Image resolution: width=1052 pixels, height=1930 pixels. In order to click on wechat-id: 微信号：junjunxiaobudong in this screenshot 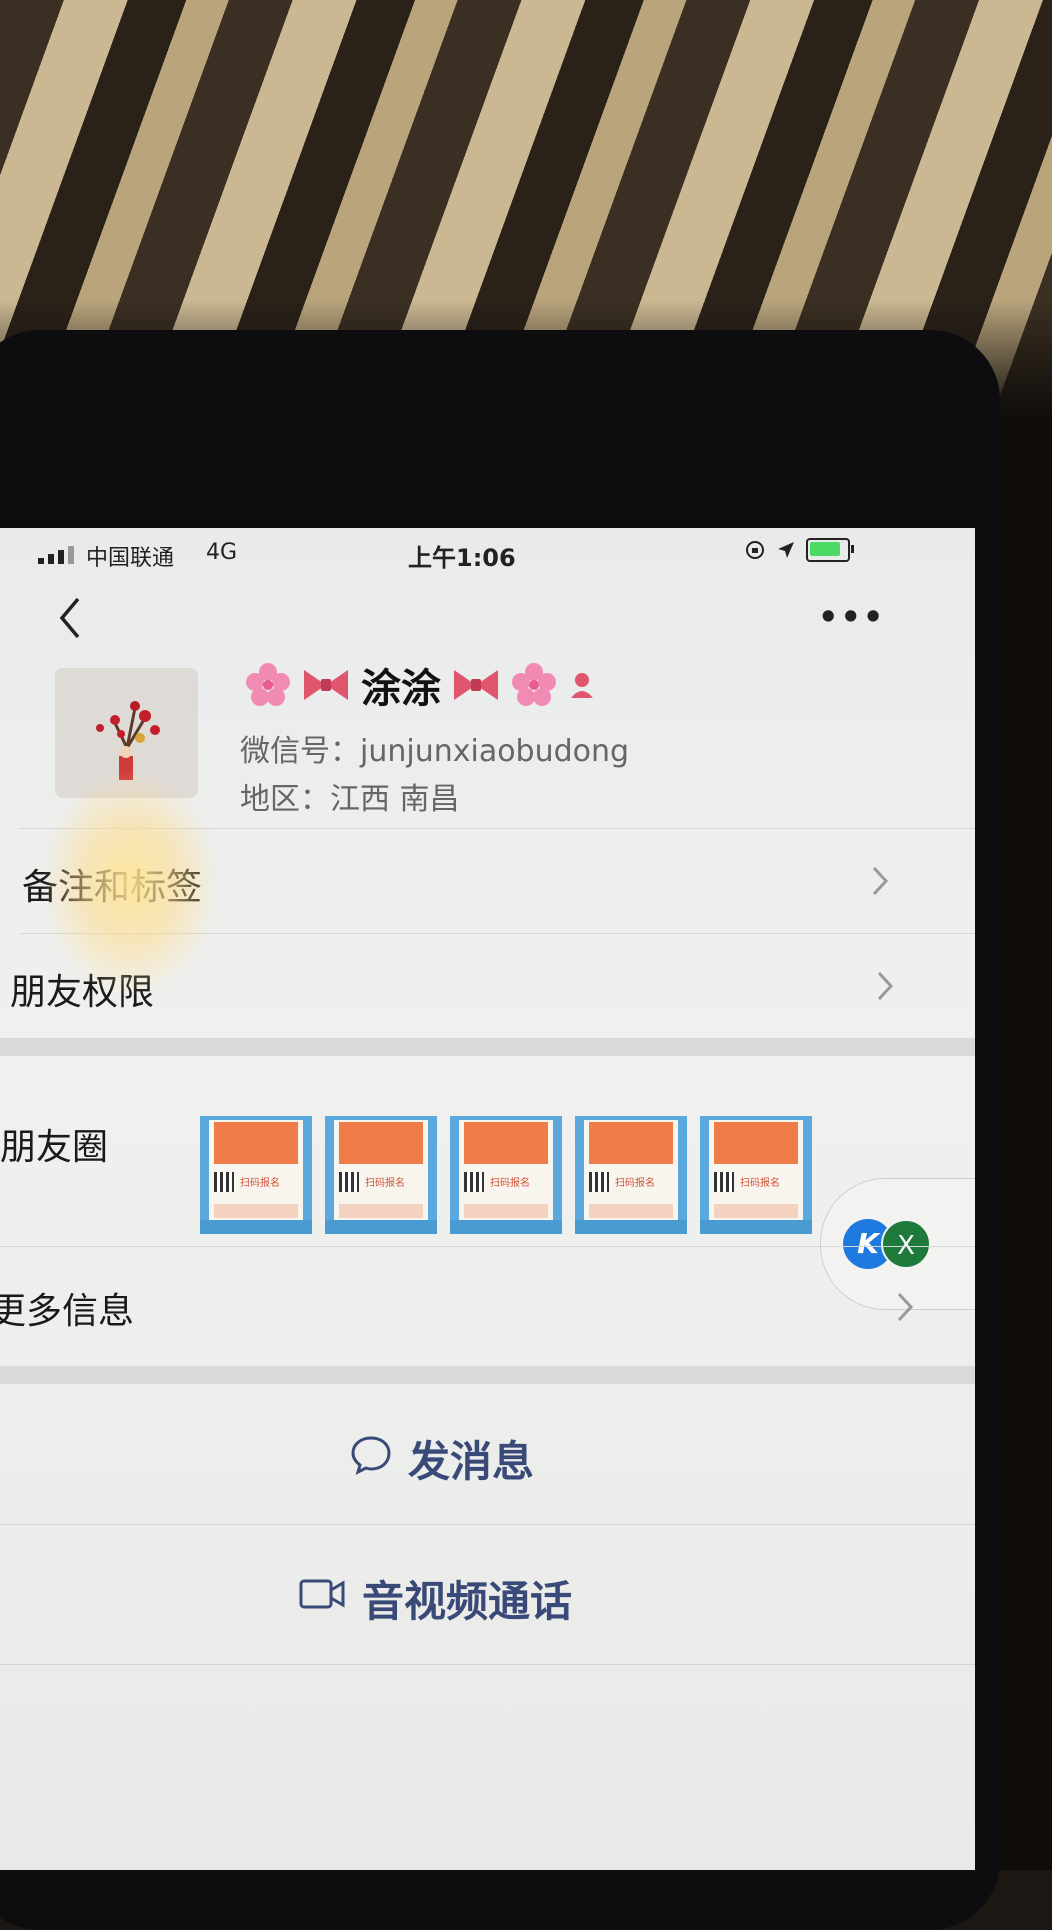, I will do `click(435, 751)`.